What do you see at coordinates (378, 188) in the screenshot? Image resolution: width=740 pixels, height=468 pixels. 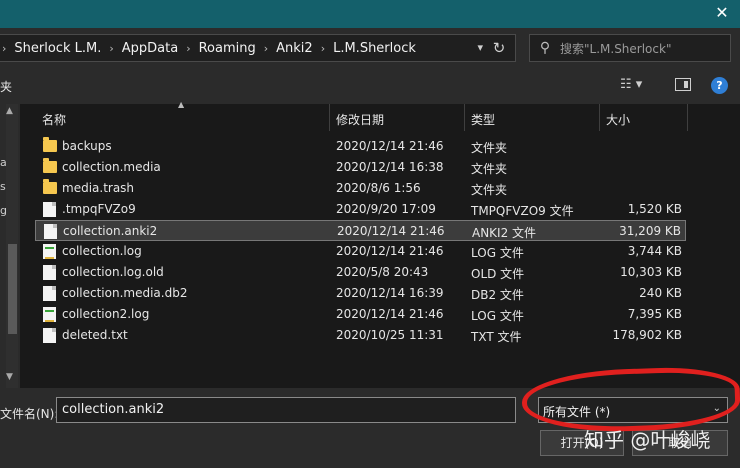 I see `file-date: 2020/8/6 1:56` at bounding box center [378, 188].